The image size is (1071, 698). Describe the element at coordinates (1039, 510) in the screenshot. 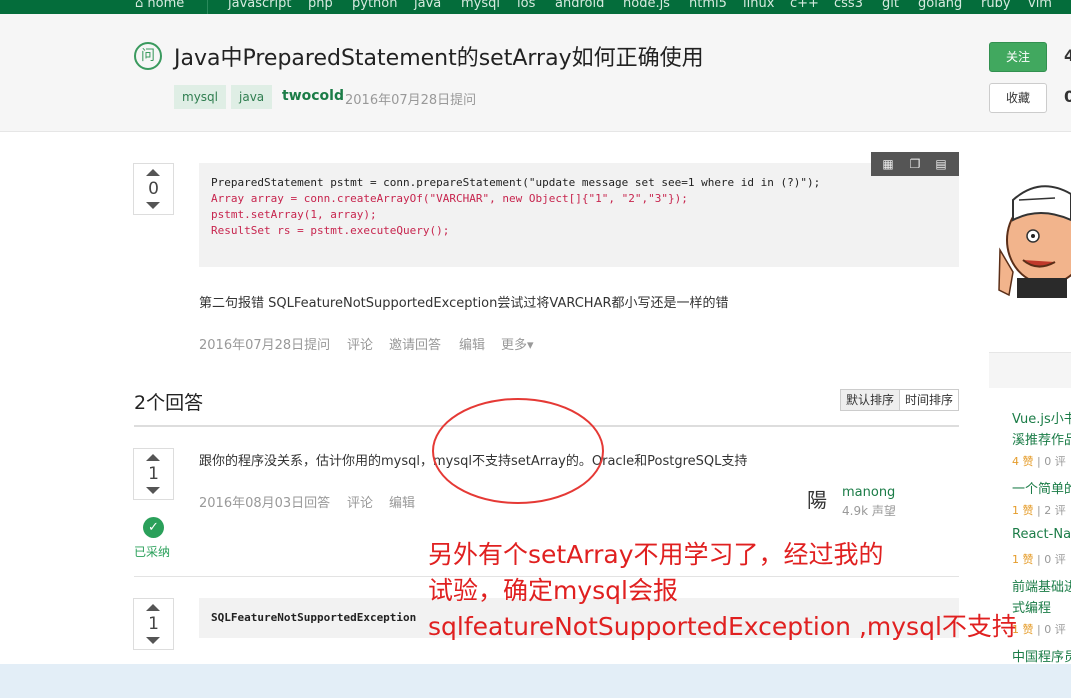

I see `sidebar-meta: 1 赞 | 2 评` at that location.